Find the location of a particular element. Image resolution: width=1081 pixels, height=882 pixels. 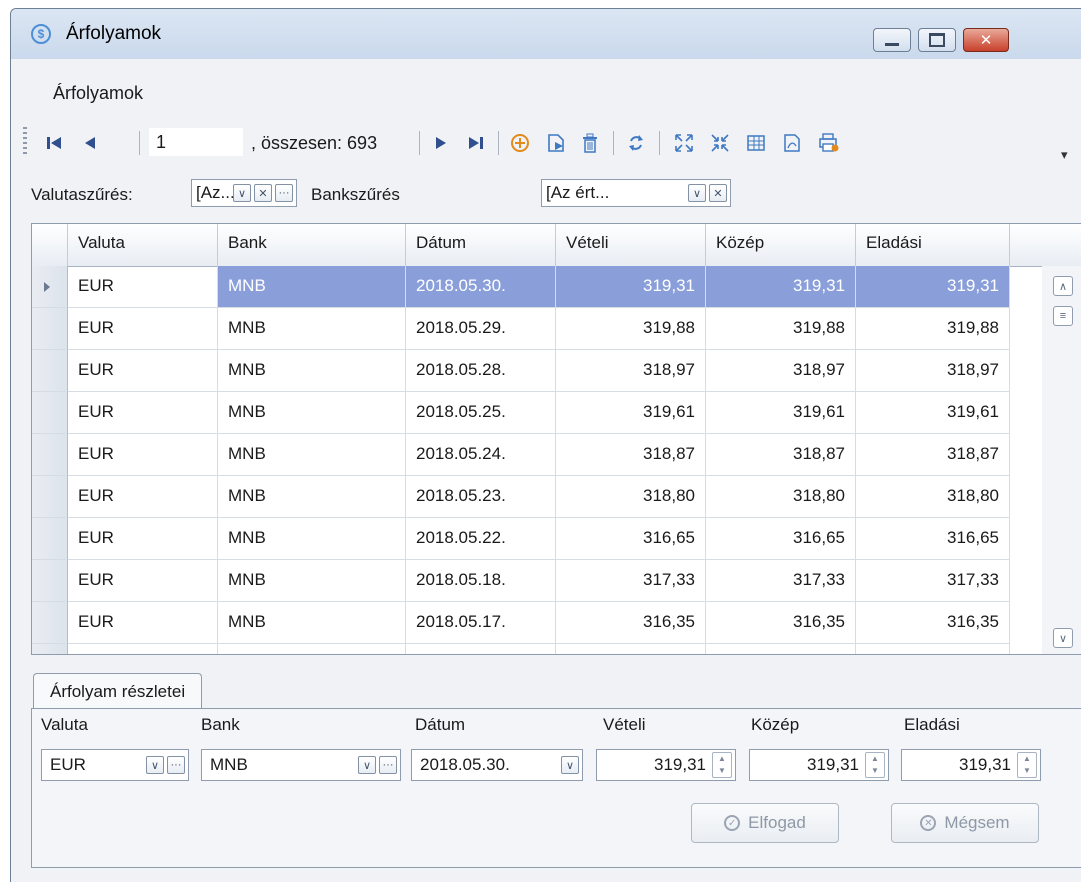

column-header-valuta: Valuta is located at coordinates (143, 245).